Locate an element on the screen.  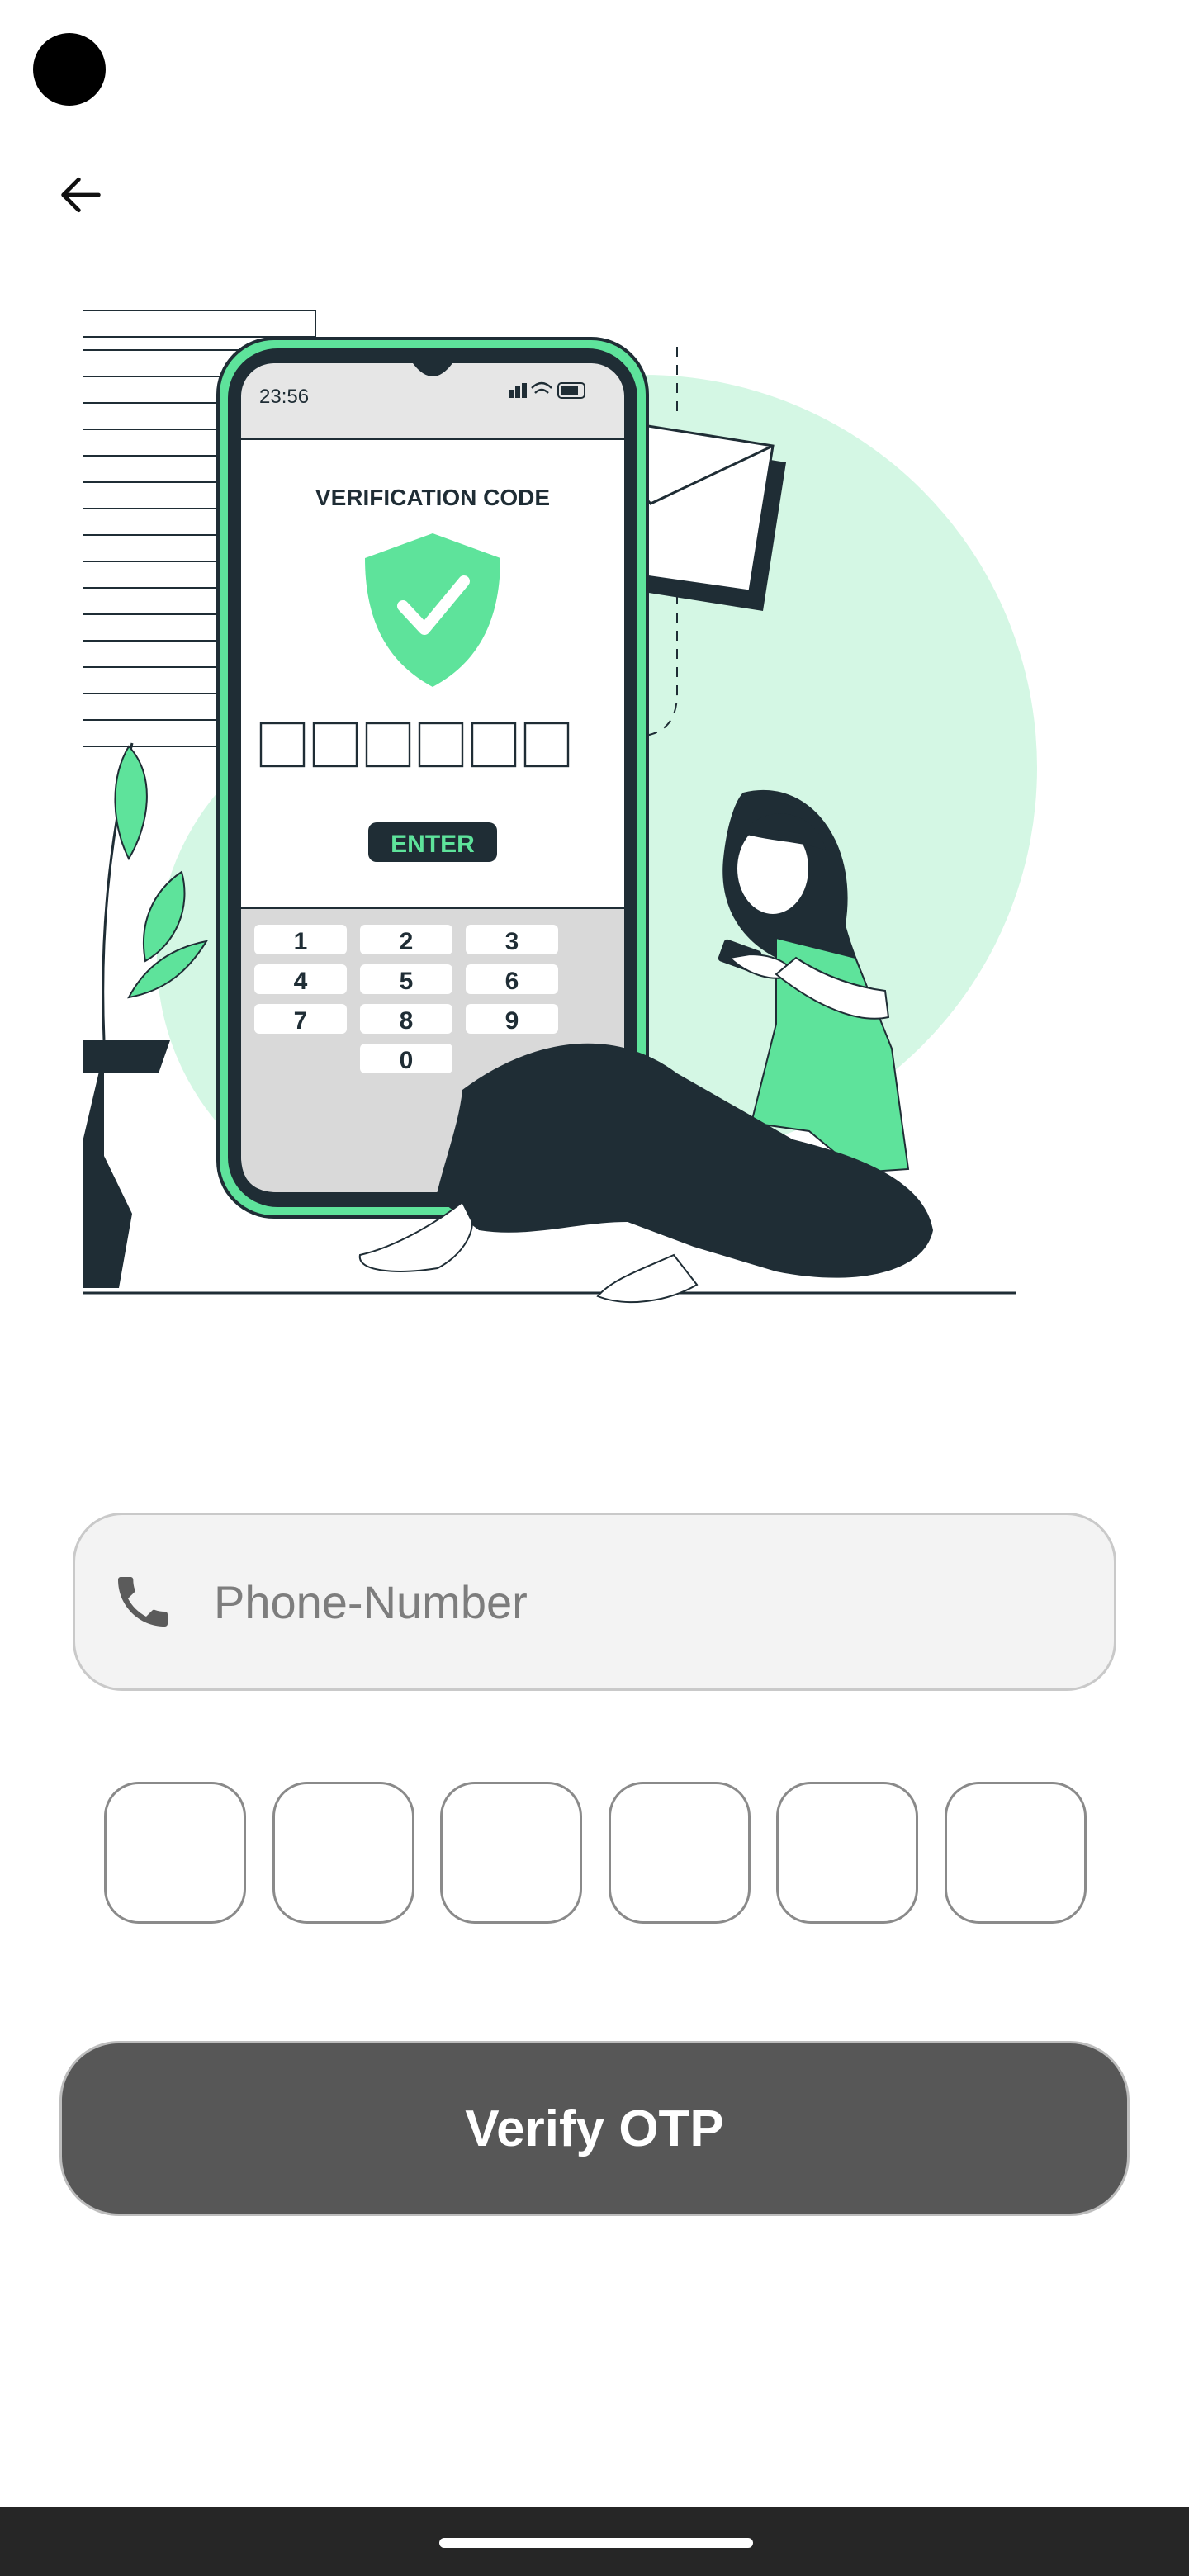
phone-icon is located at coordinates (143, 1602).